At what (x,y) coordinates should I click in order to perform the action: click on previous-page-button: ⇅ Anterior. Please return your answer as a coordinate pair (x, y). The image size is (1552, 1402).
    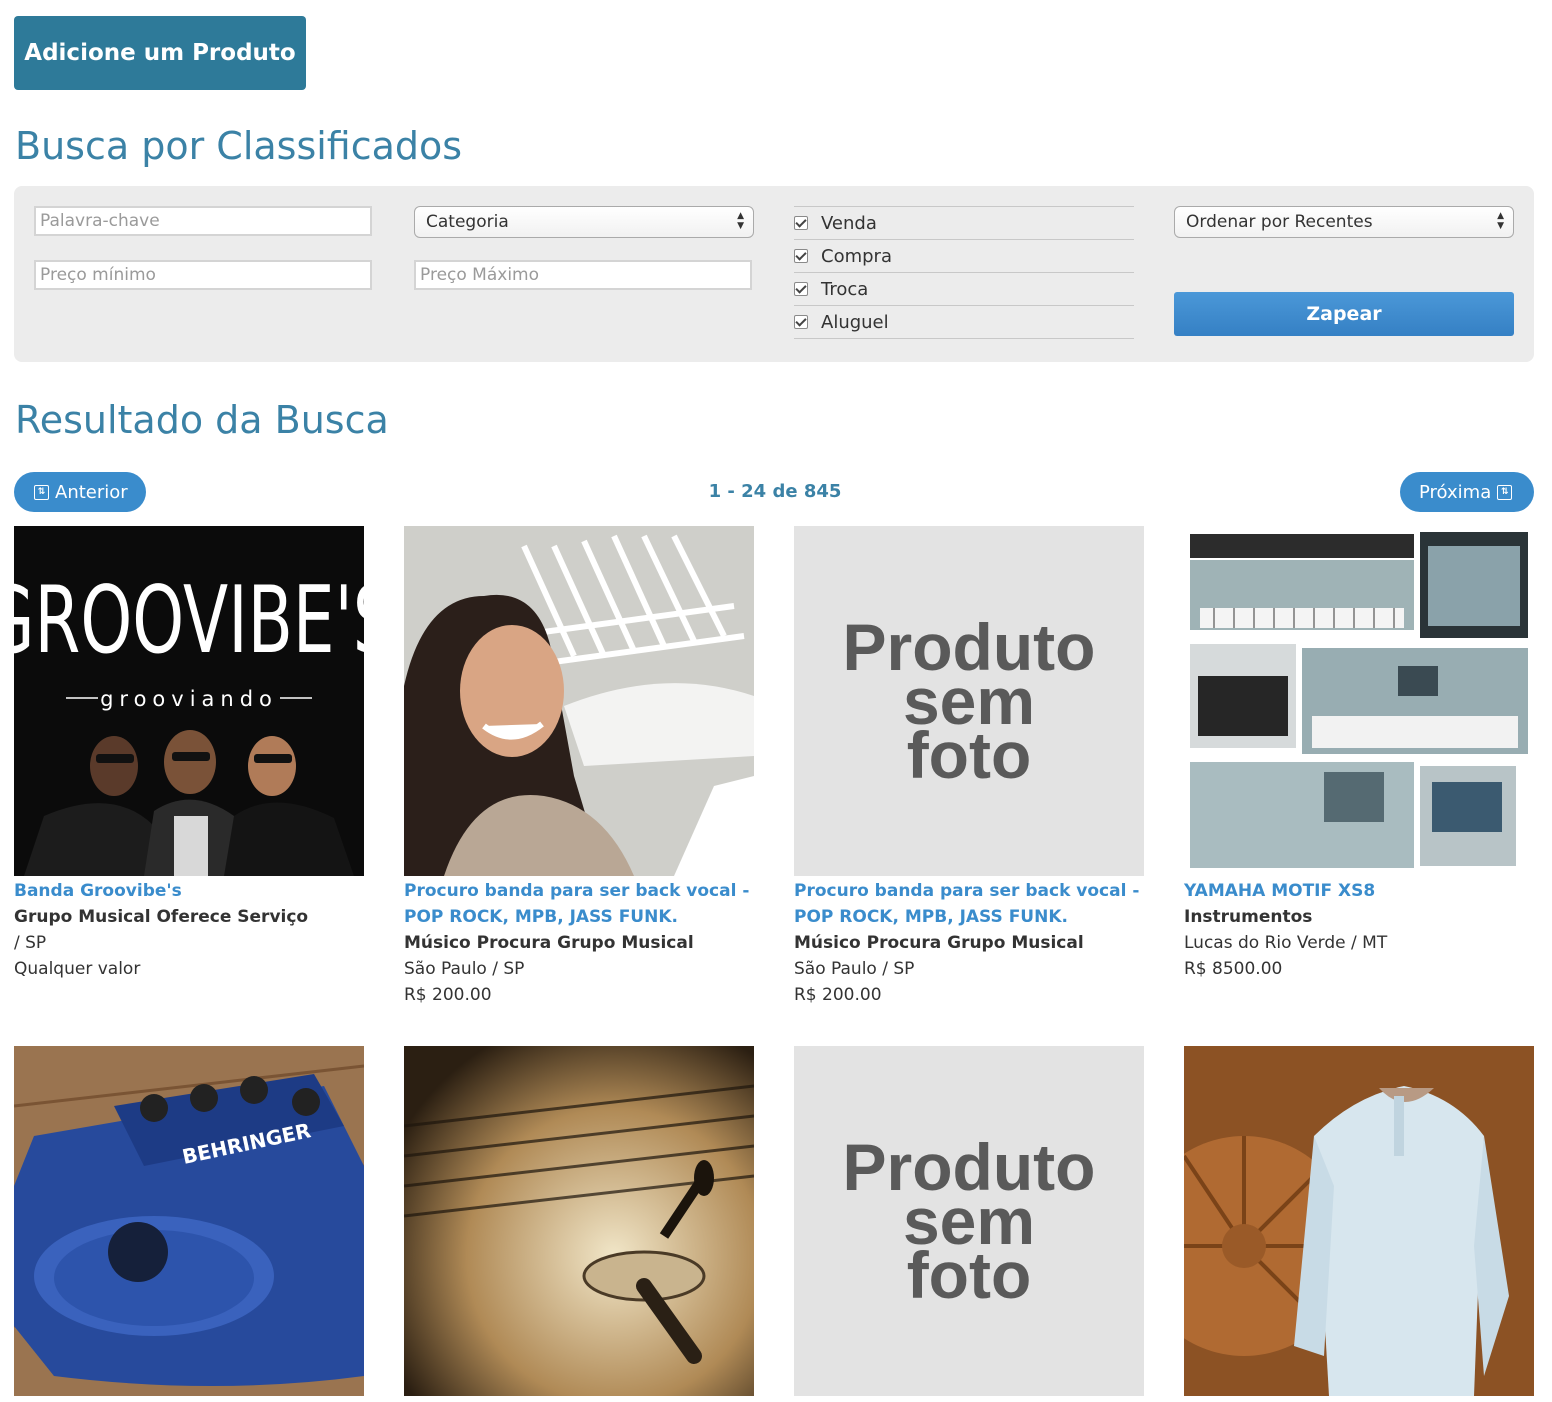
    Looking at the image, I should click on (80, 492).